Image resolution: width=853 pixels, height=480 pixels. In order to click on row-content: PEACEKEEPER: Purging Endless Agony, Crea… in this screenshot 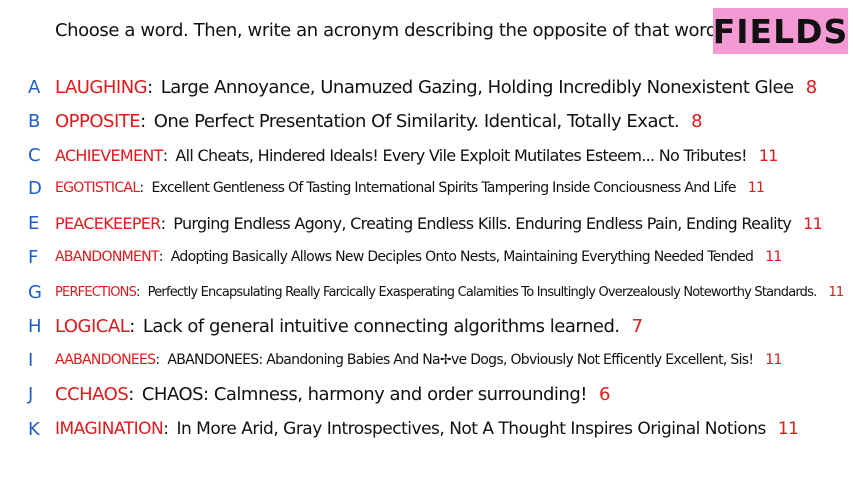, I will do `click(439, 223)`.